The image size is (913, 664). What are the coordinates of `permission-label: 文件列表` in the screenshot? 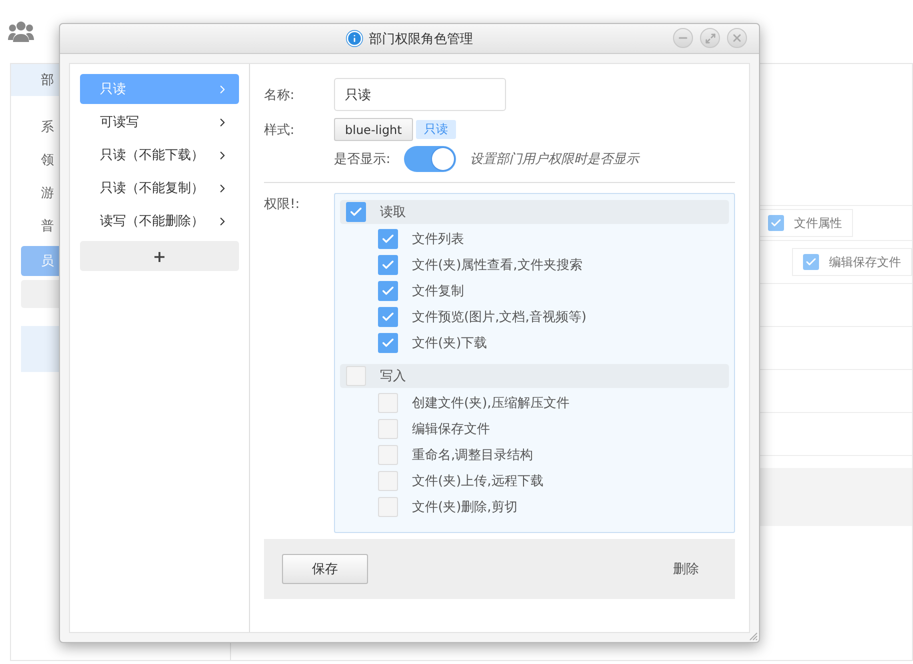 It's located at (438, 239).